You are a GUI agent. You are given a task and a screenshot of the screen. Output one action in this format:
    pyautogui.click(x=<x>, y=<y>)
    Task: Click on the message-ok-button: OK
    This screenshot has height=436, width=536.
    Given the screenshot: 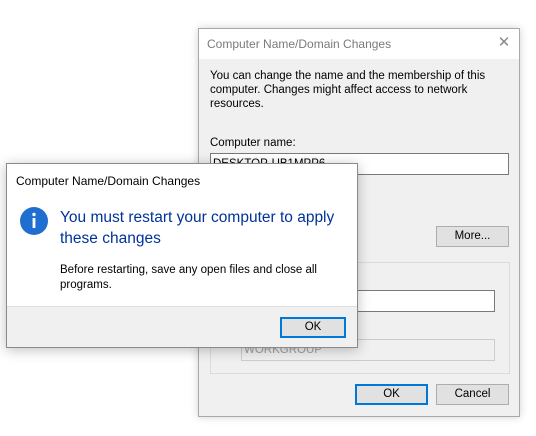 What is the action you would take?
    pyautogui.click(x=313, y=327)
    